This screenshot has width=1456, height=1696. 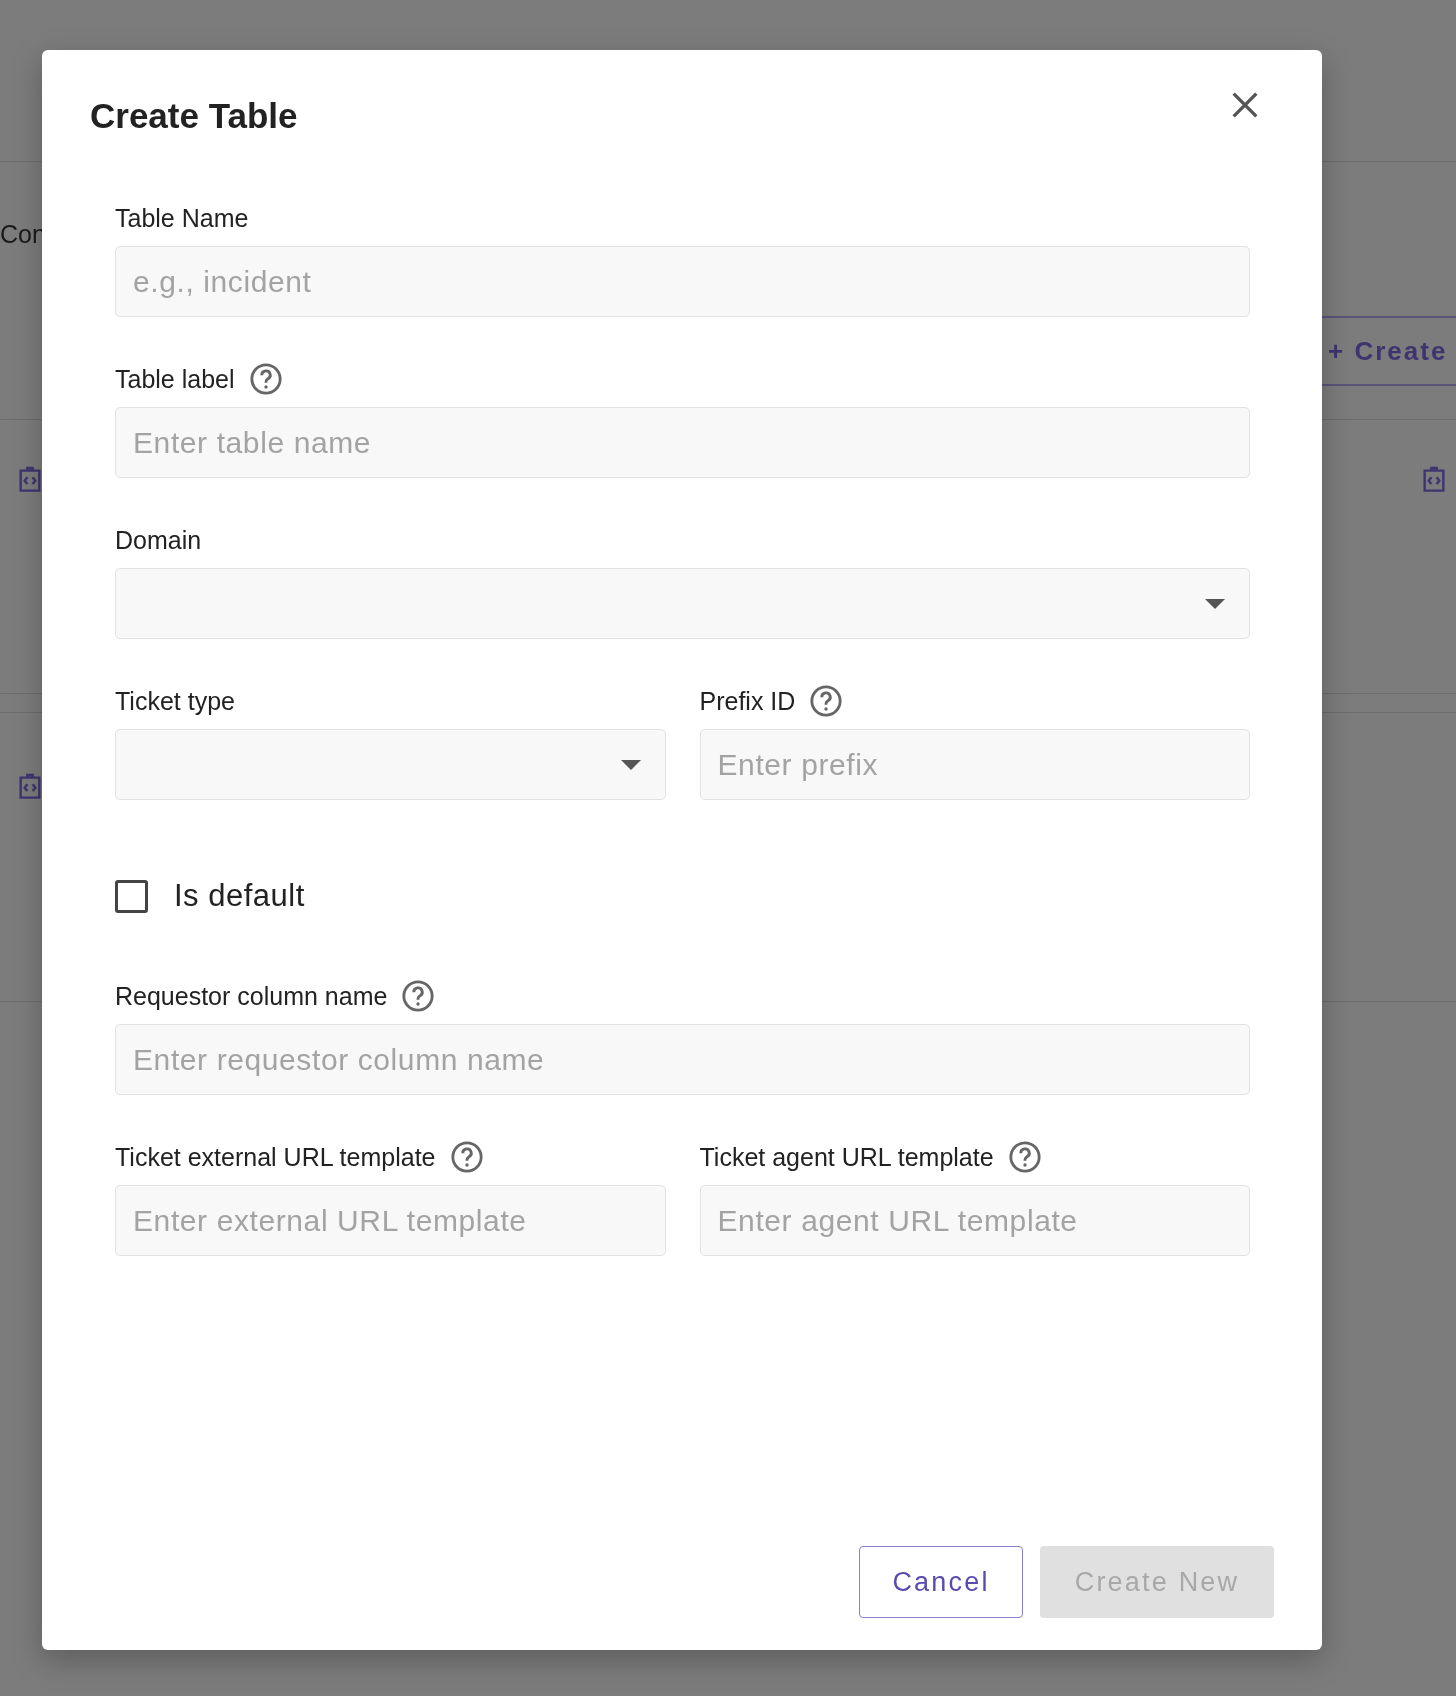 What do you see at coordinates (682, 442) in the screenshot?
I see `text-field: Enter table name` at bounding box center [682, 442].